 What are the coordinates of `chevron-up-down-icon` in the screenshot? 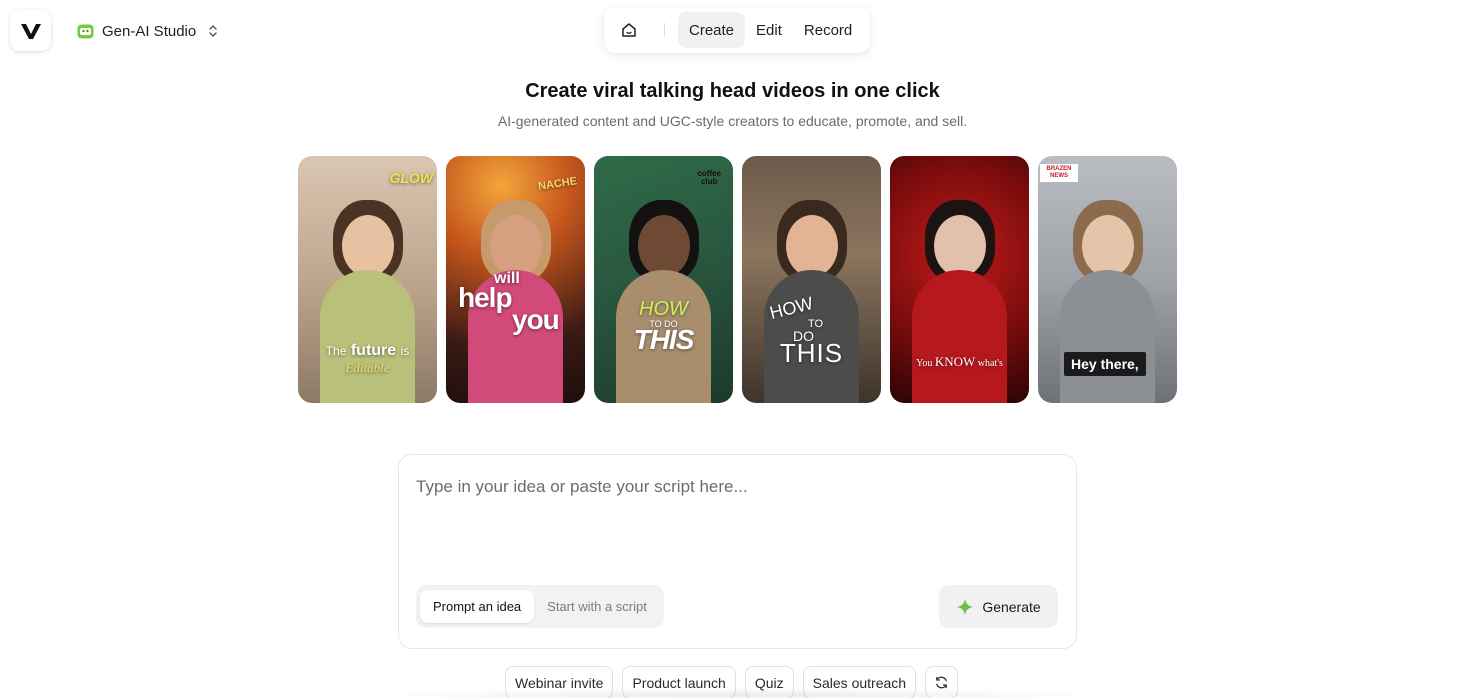 It's located at (213, 31).